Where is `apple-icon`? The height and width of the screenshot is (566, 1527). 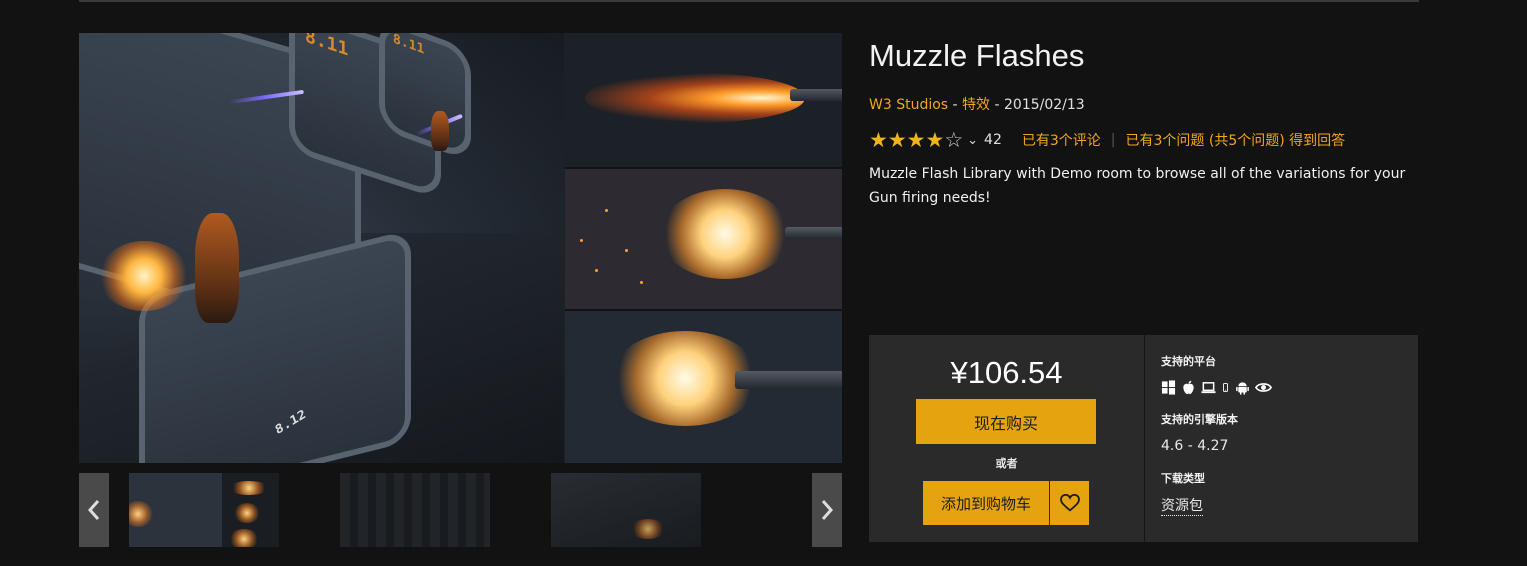 apple-icon is located at coordinates (1188, 387).